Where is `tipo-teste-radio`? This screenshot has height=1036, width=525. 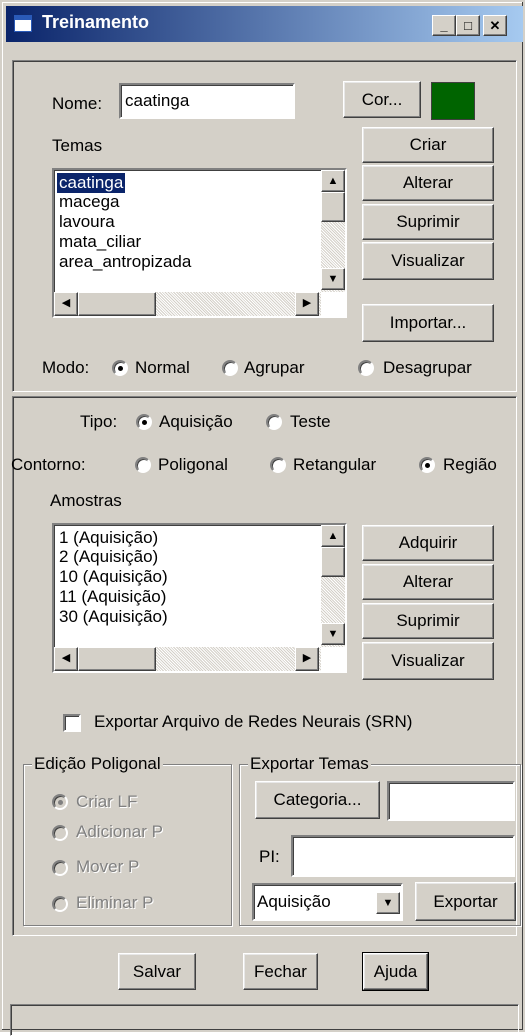
tipo-teste-radio is located at coordinates (274, 422).